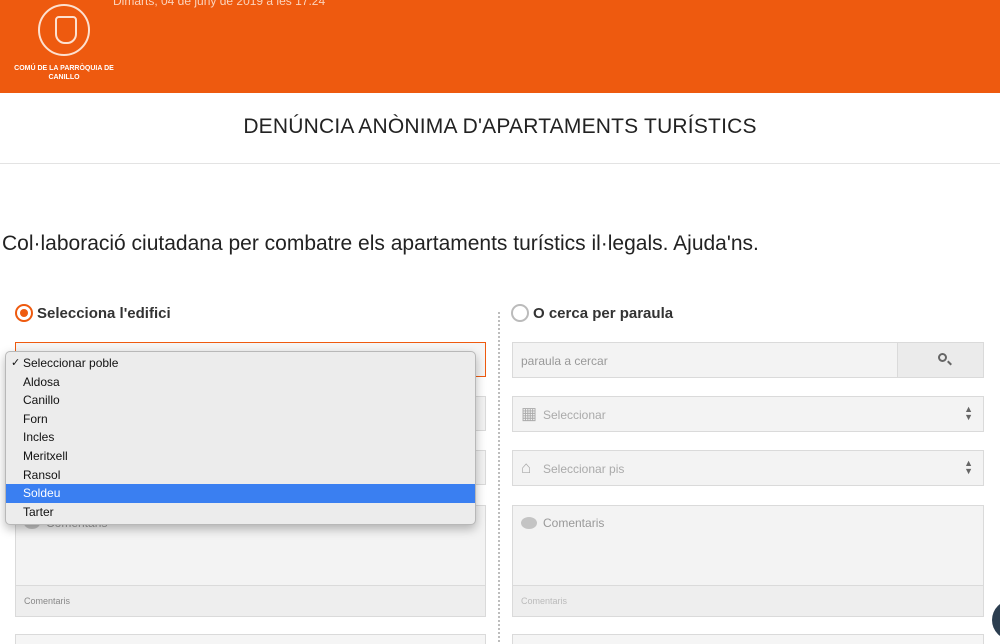 The height and width of the screenshot is (644, 1000). Describe the element at coordinates (64, 30) in the screenshot. I see `coat-of-arms-icon` at that location.